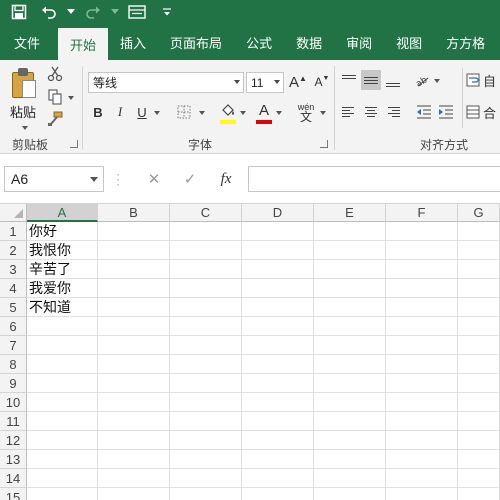 This screenshot has height=500, width=500. What do you see at coordinates (115, 12) in the screenshot?
I see `redo-dropdown-icon` at bounding box center [115, 12].